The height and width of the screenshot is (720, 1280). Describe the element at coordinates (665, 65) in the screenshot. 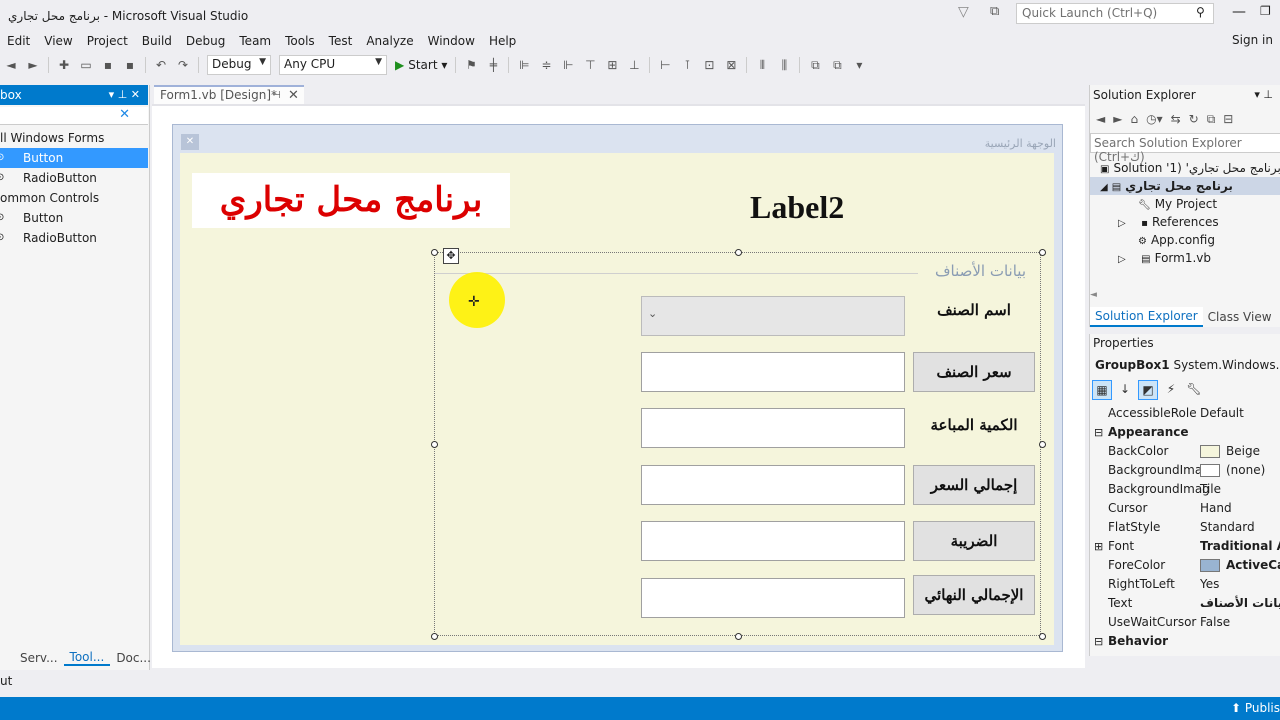

I see `same-width-icon: ⊢` at that location.